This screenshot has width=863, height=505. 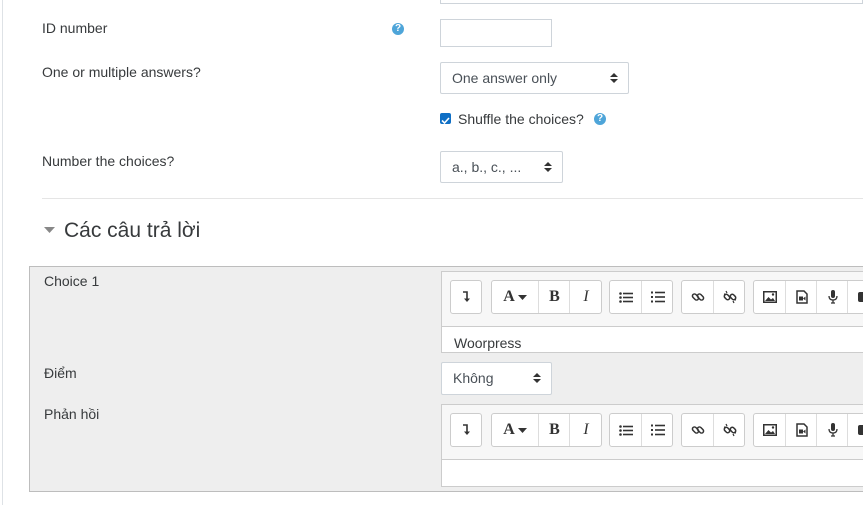 I want to click on check-icon, so click(x=445, y=121).